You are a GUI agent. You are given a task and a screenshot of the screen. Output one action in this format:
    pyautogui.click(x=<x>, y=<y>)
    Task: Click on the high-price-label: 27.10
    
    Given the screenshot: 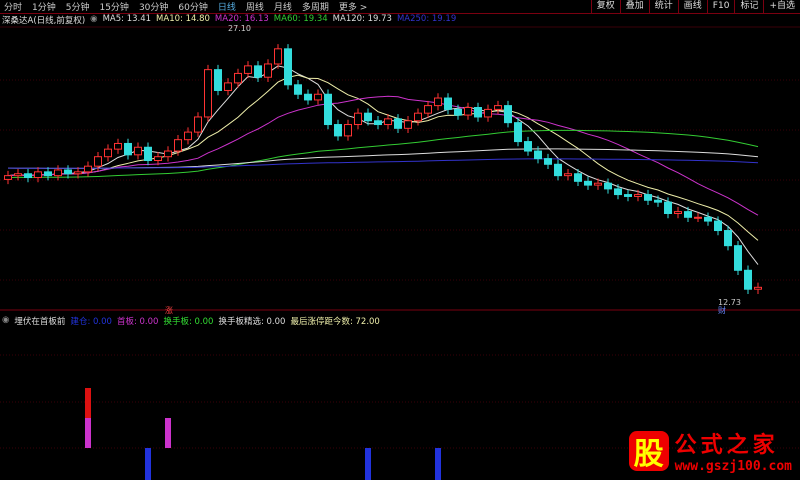 What is the action you would take?
    pyautogui.click(x=239, y=28)
    